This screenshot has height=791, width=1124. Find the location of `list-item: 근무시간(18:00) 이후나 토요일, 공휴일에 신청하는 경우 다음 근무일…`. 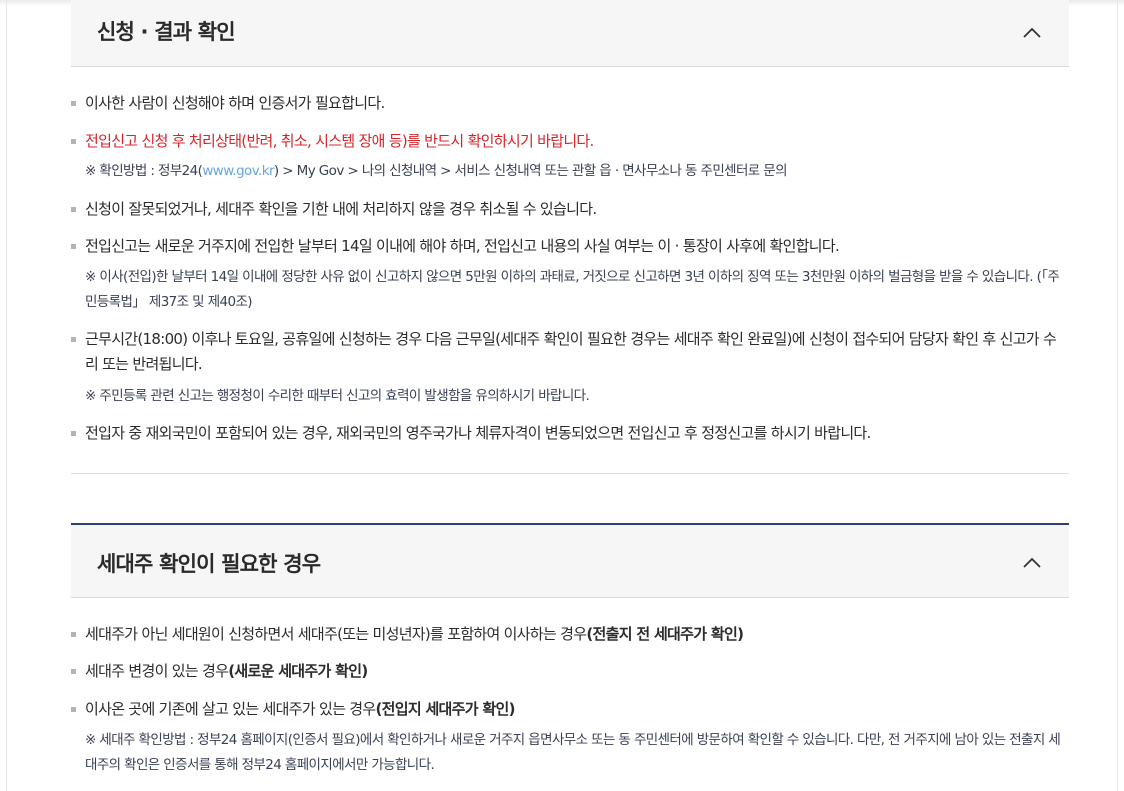

list-item: 근무시간(18:00) 이후나 토요일, 공휴일에 신청하는 경우 다음 근무일… is located at coordinates (570, 352).